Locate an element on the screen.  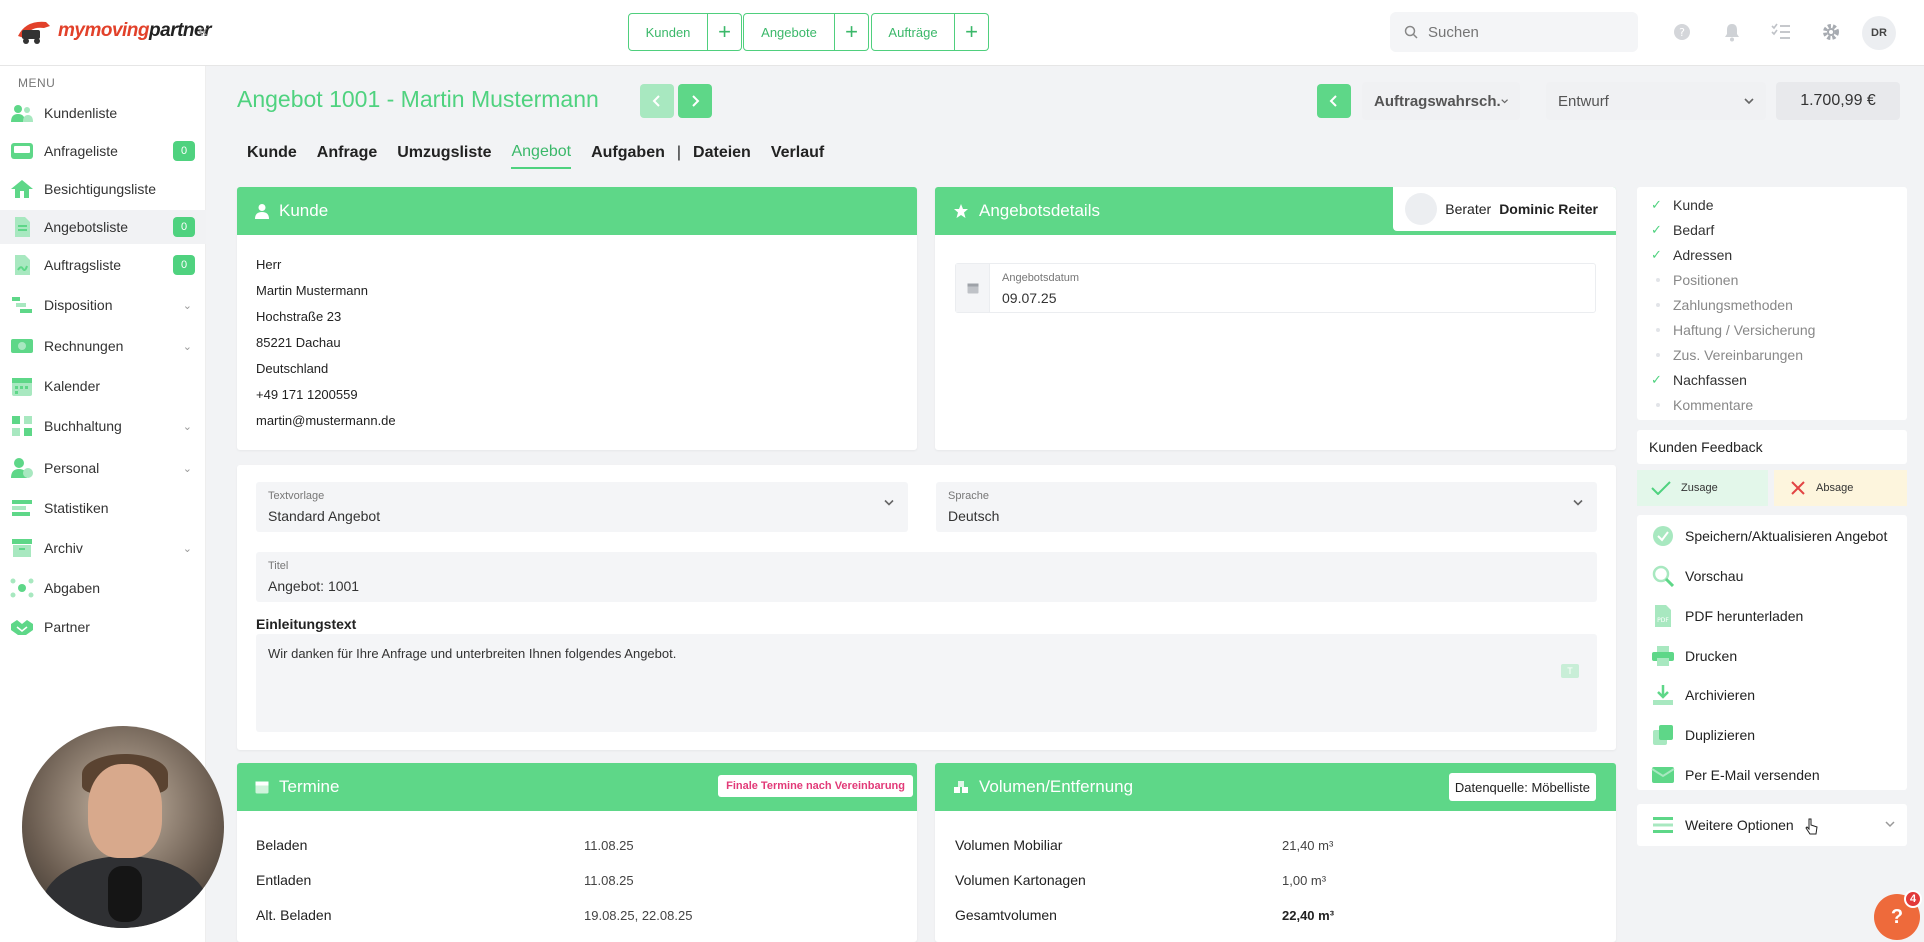
sidebar-item-kalender: Kalender is located at coordinates (103, 386).